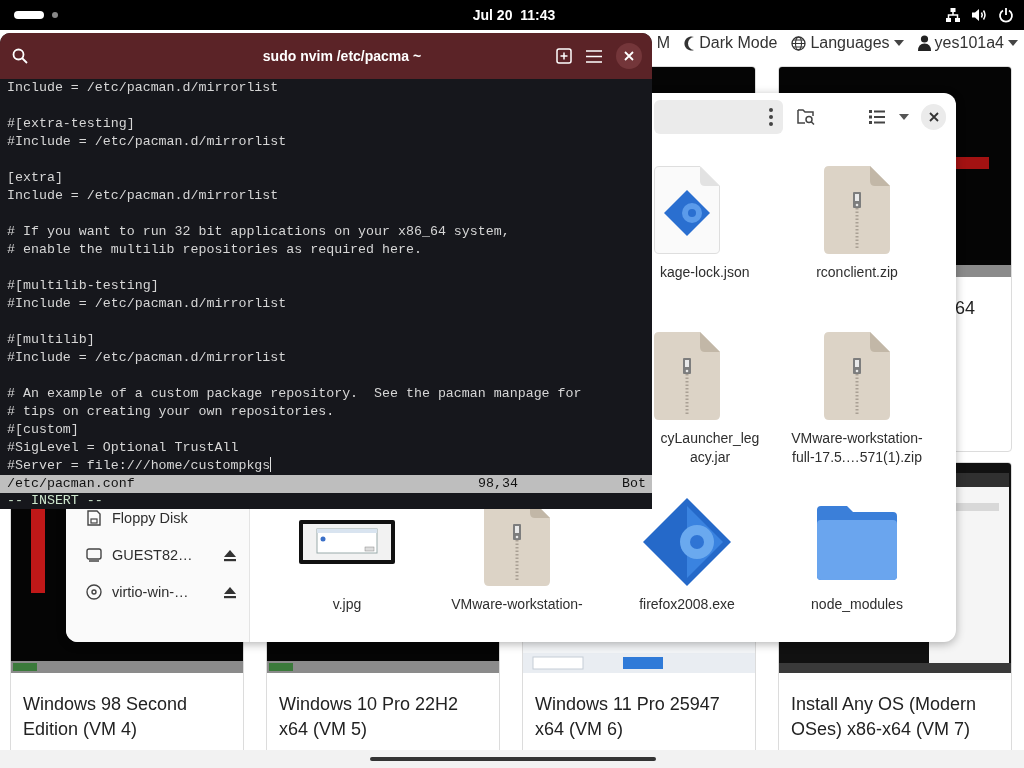  Describe the element at coordinates (634, 484) in the screenshot. I see `scroll-position: Bot` at that location.